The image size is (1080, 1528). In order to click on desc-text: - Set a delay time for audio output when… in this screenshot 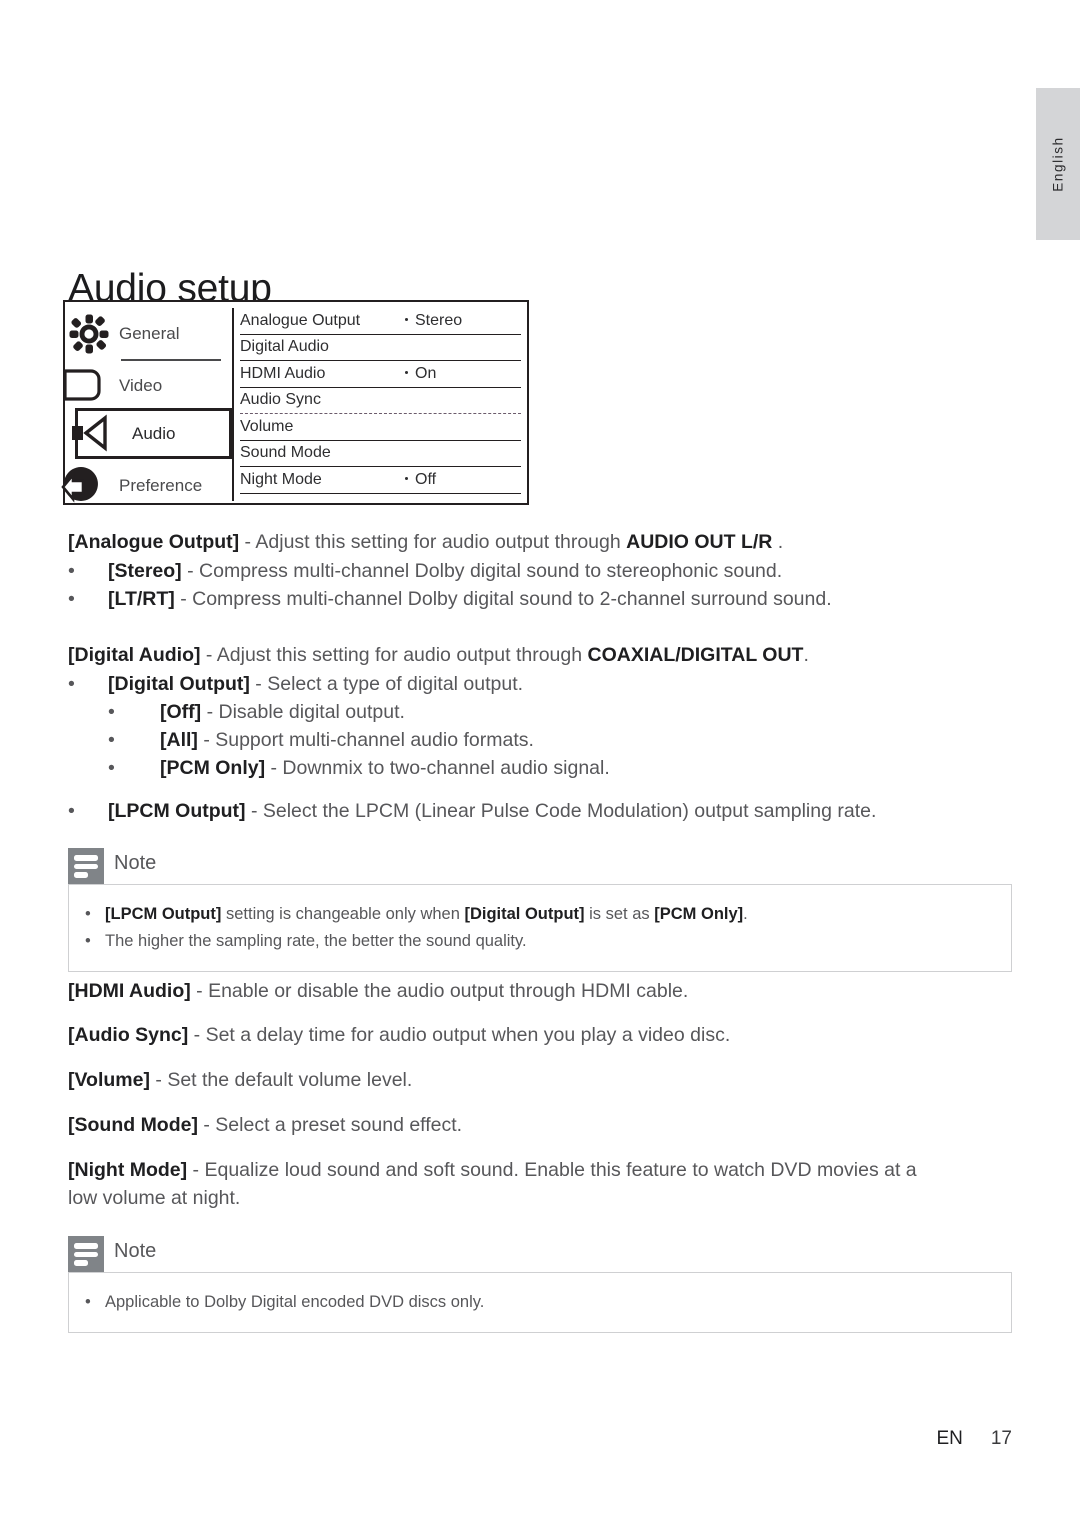, I will do `click(459, 1035)`.